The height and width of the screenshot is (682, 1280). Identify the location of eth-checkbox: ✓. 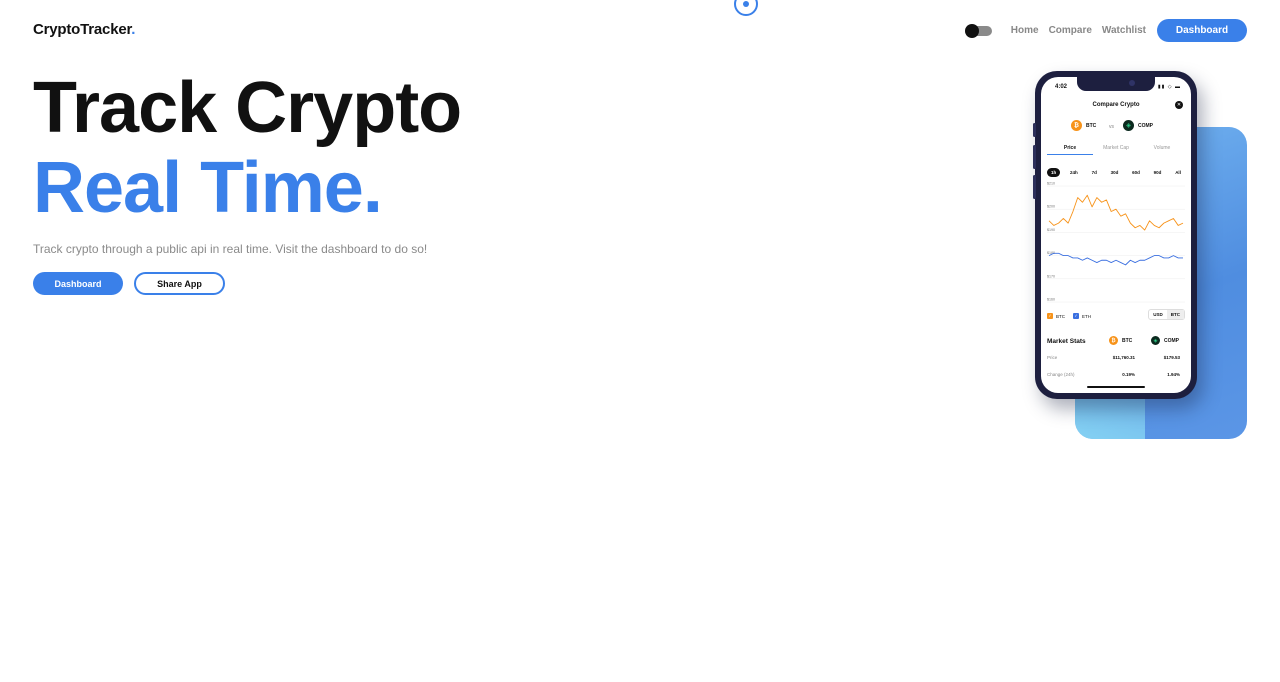
(1076, 316).